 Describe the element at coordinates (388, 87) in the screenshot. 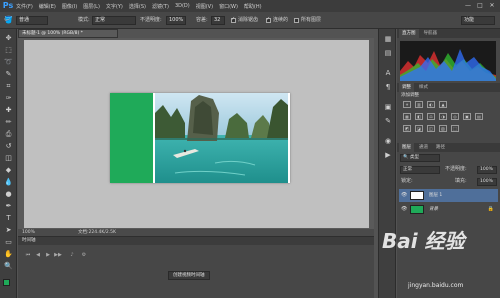

I see `paragraph-panel-icon: ¶` at that location.